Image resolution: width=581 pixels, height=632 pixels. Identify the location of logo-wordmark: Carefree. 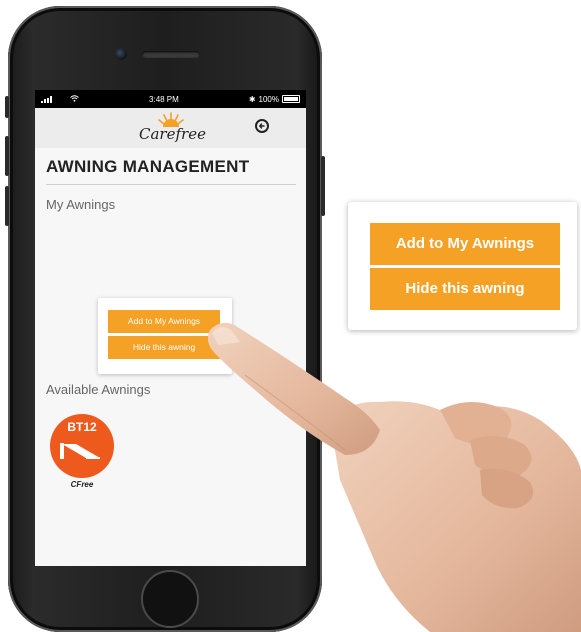
(172, 134).